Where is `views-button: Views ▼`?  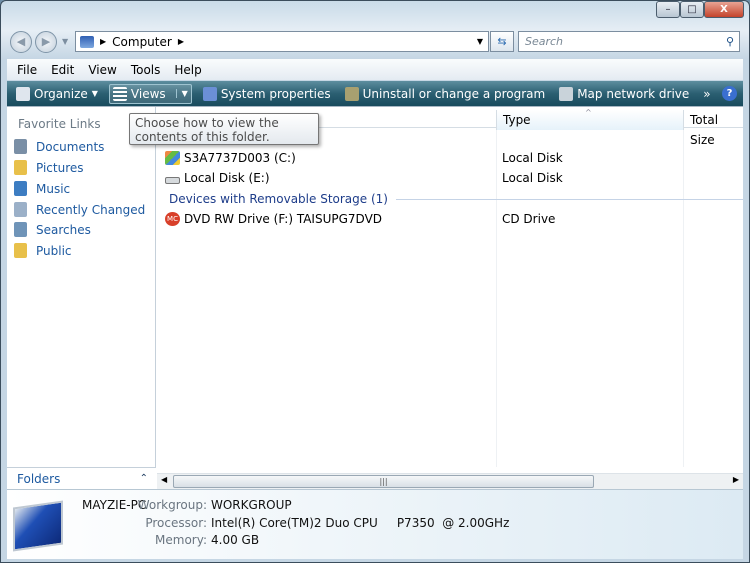 views-button: Views ▼ is located at coordinates (150, 93).